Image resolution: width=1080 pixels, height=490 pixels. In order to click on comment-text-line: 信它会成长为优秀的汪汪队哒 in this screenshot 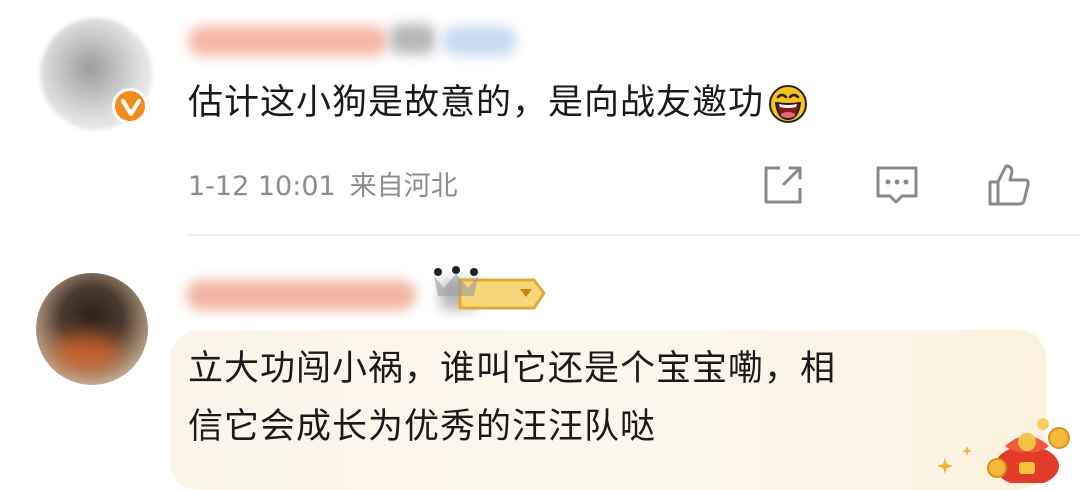, I will do `click(422, 427)`.